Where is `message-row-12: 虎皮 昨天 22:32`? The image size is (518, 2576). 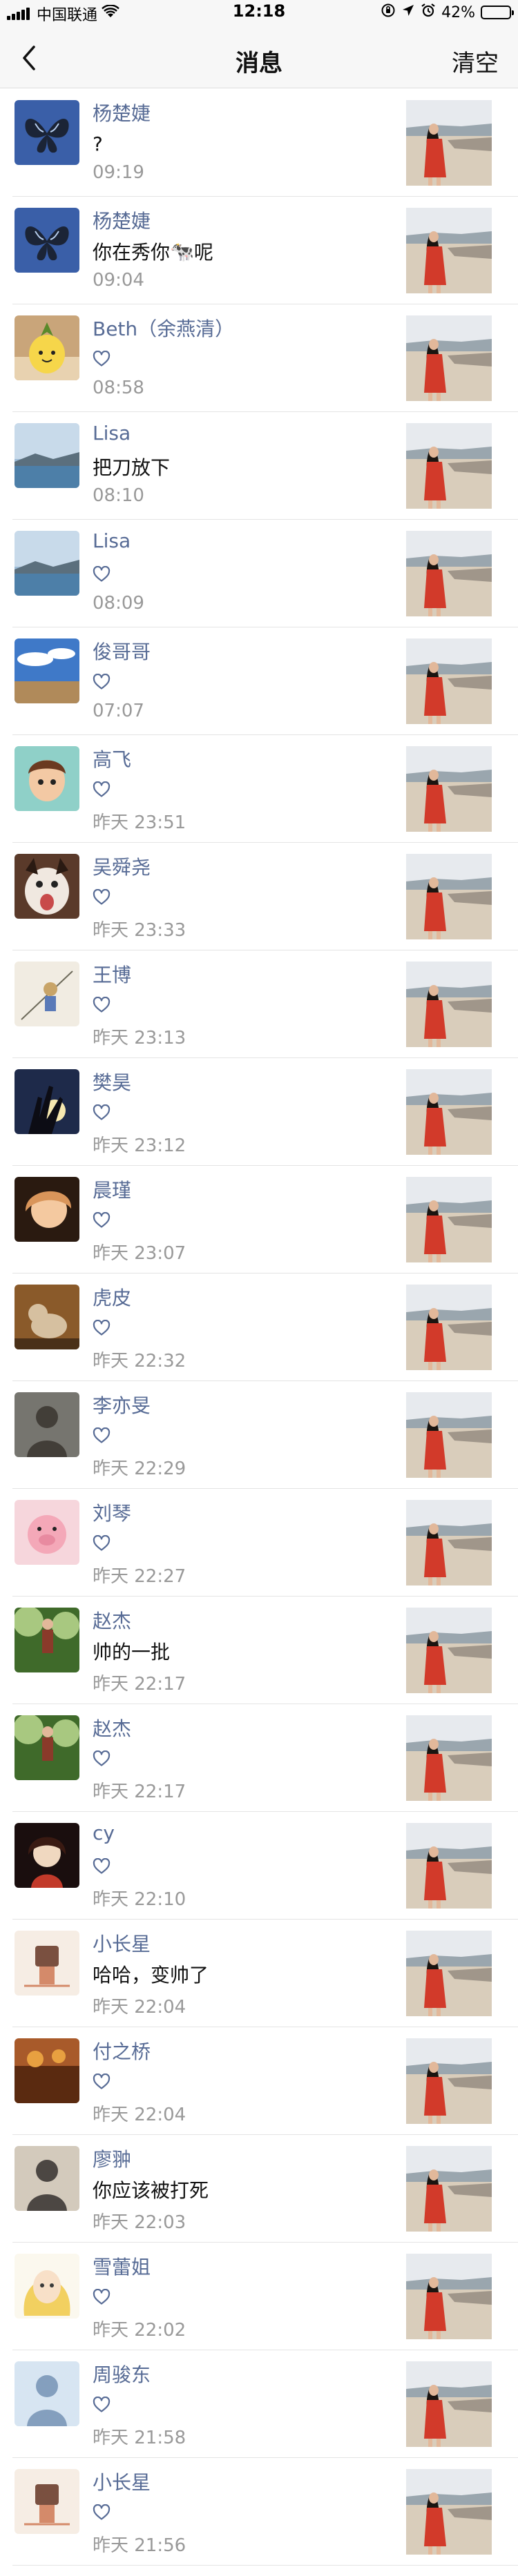
message-row-12: 虎皮 昨天 22:32 is located at coordinates (265, 1327).